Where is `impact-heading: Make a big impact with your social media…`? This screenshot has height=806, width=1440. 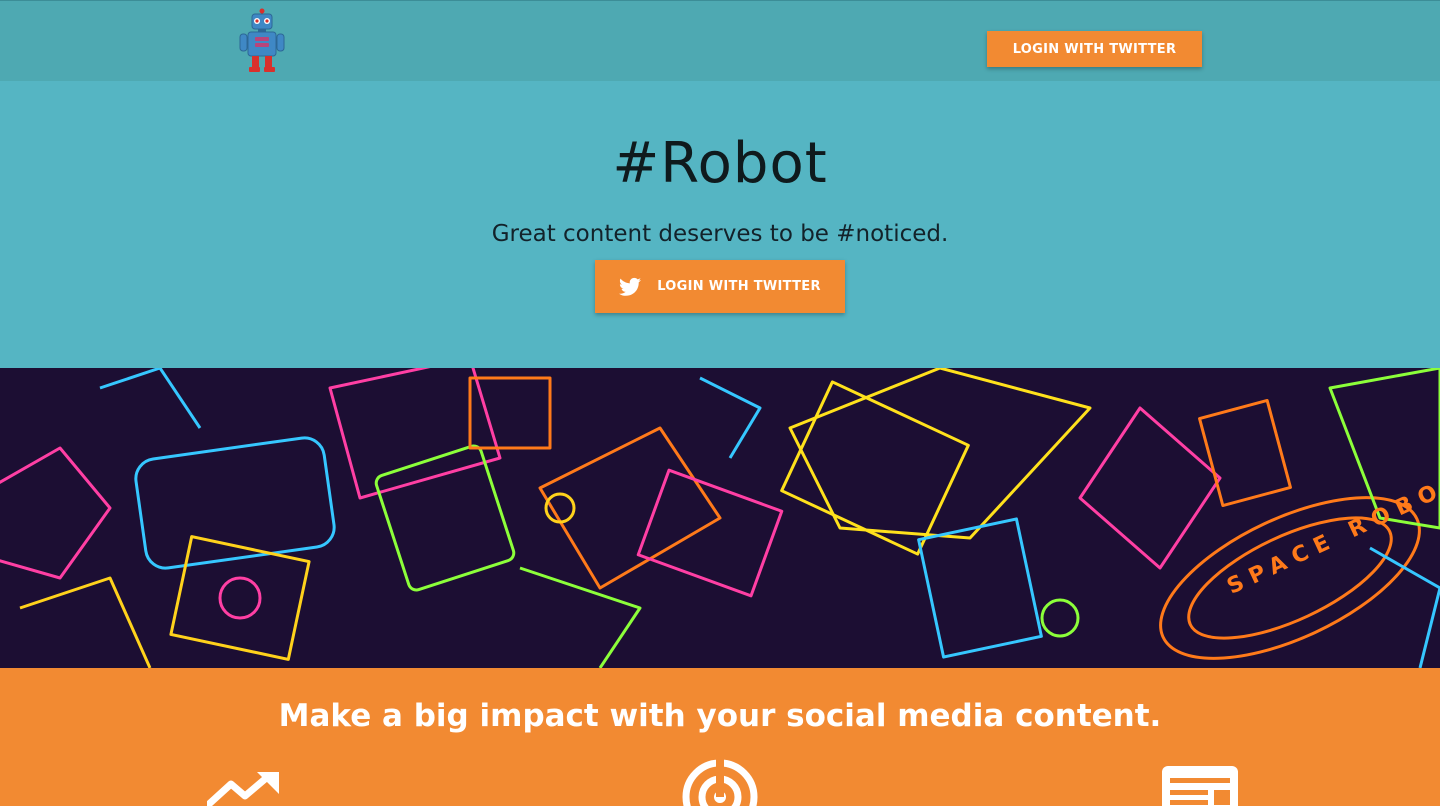
impact-heading: Make a big impact with your social media… is located at coordinates (720, 716).